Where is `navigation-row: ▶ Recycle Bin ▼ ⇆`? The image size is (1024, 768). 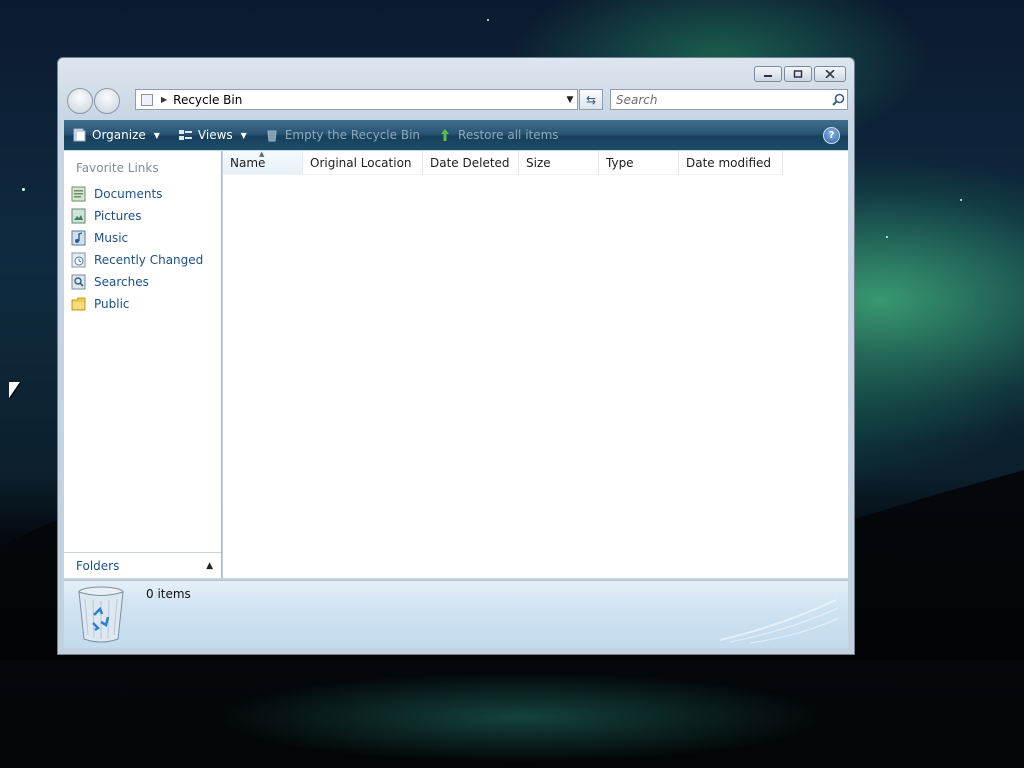
navigation-row: ▶ Recycle Bin ▼ ⇆ is located at coordinates (457, 101).